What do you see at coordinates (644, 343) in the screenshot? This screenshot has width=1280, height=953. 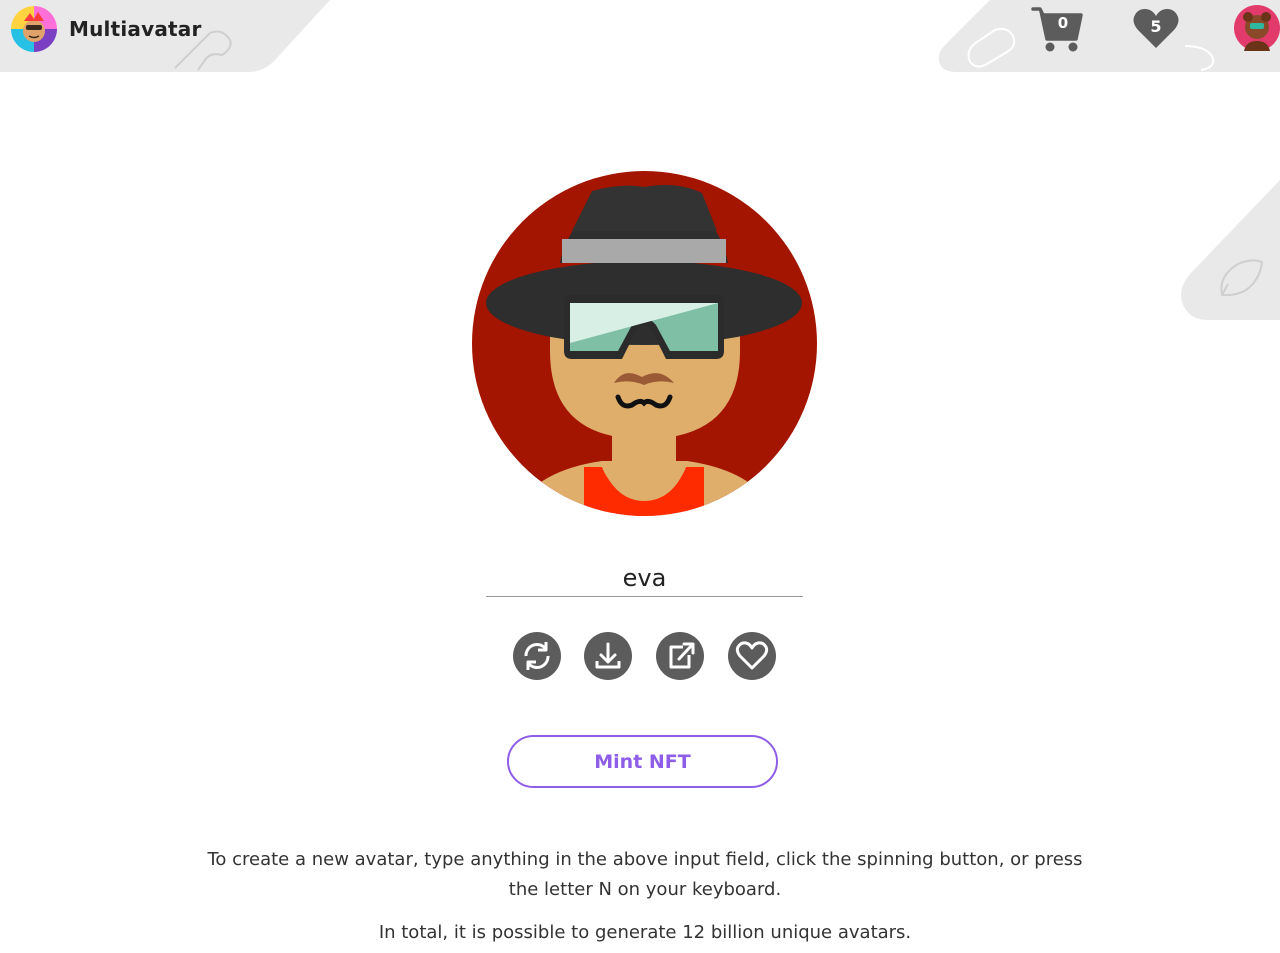 I see `generated-avatar` at bounding box center [644, 343].